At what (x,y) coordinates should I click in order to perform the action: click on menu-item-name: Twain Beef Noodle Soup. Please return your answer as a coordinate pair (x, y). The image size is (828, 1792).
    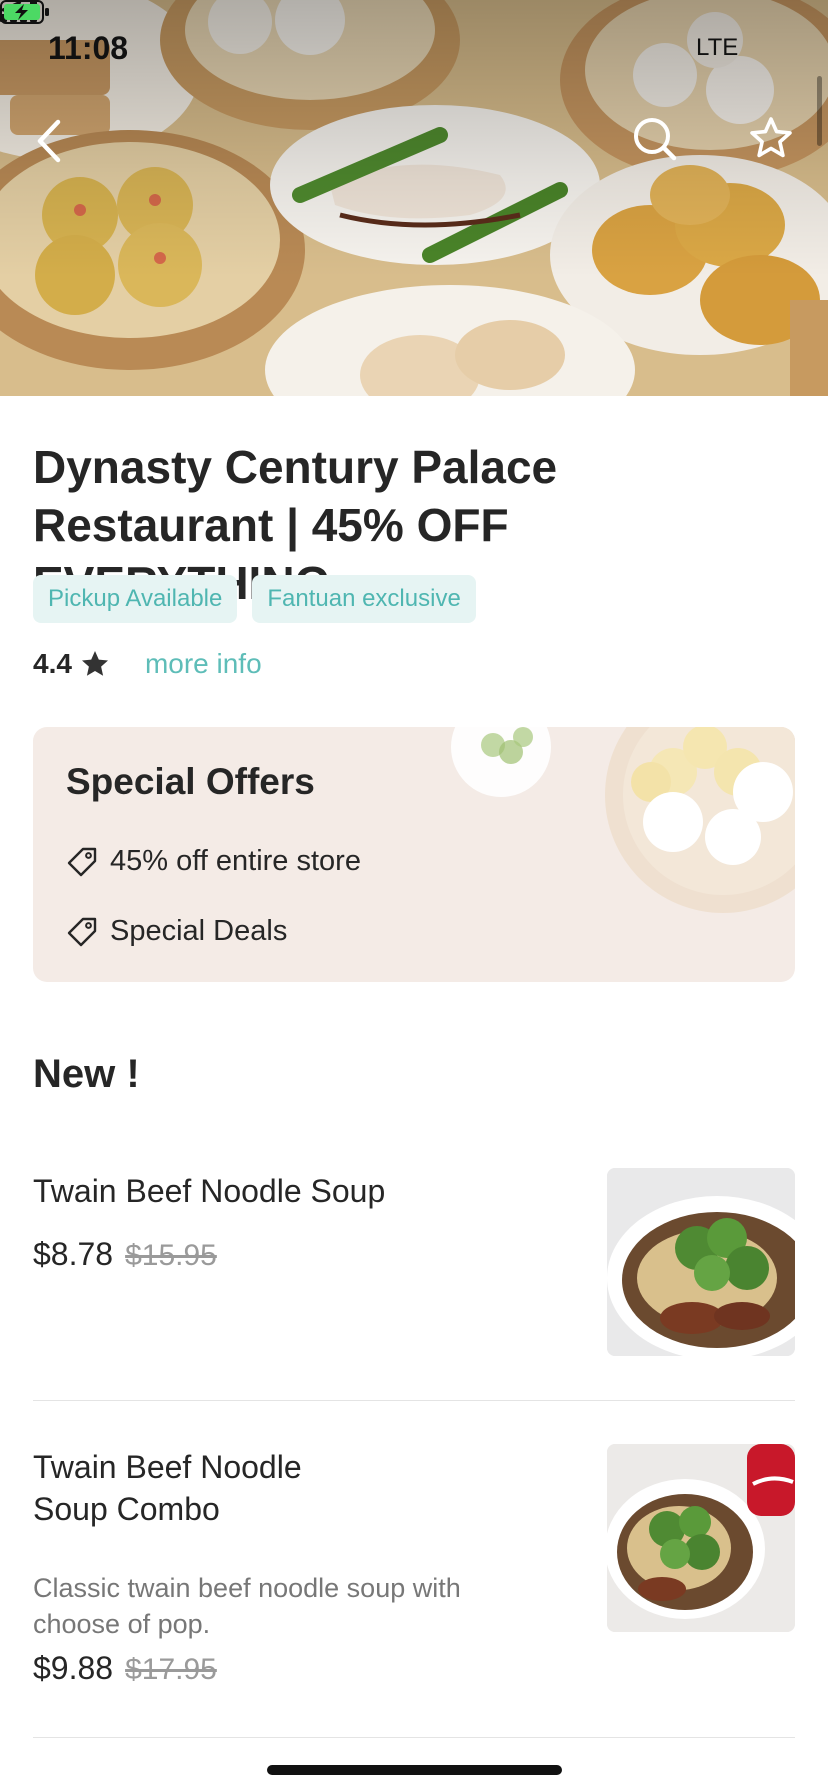
    Looking at the image, I should click on (209, 1191).